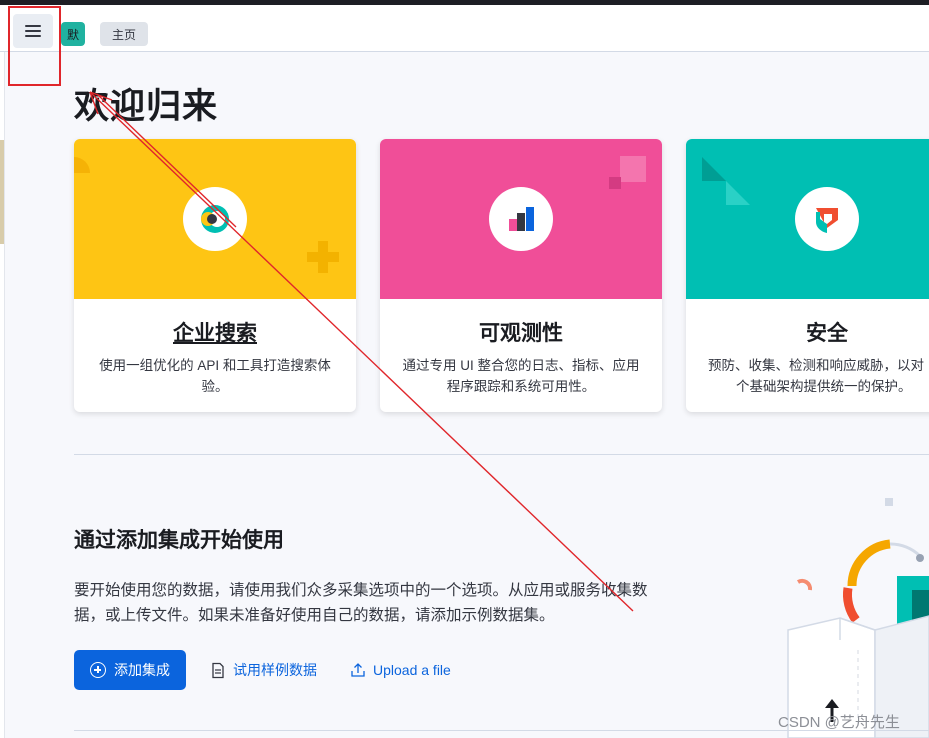 Image resolution: width=929 pixels, height=738 pixels. Describe the element at coordinates (73, 34) in the screenshot. I see `space-avatar: 默` at that location.